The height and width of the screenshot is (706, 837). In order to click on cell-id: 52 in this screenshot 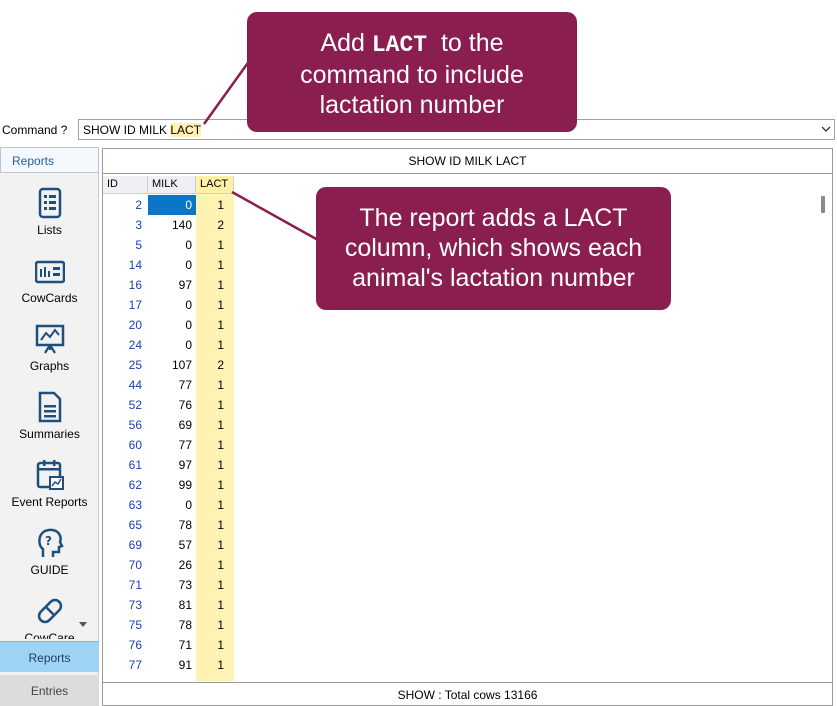, I will do `click(125, 405)`.